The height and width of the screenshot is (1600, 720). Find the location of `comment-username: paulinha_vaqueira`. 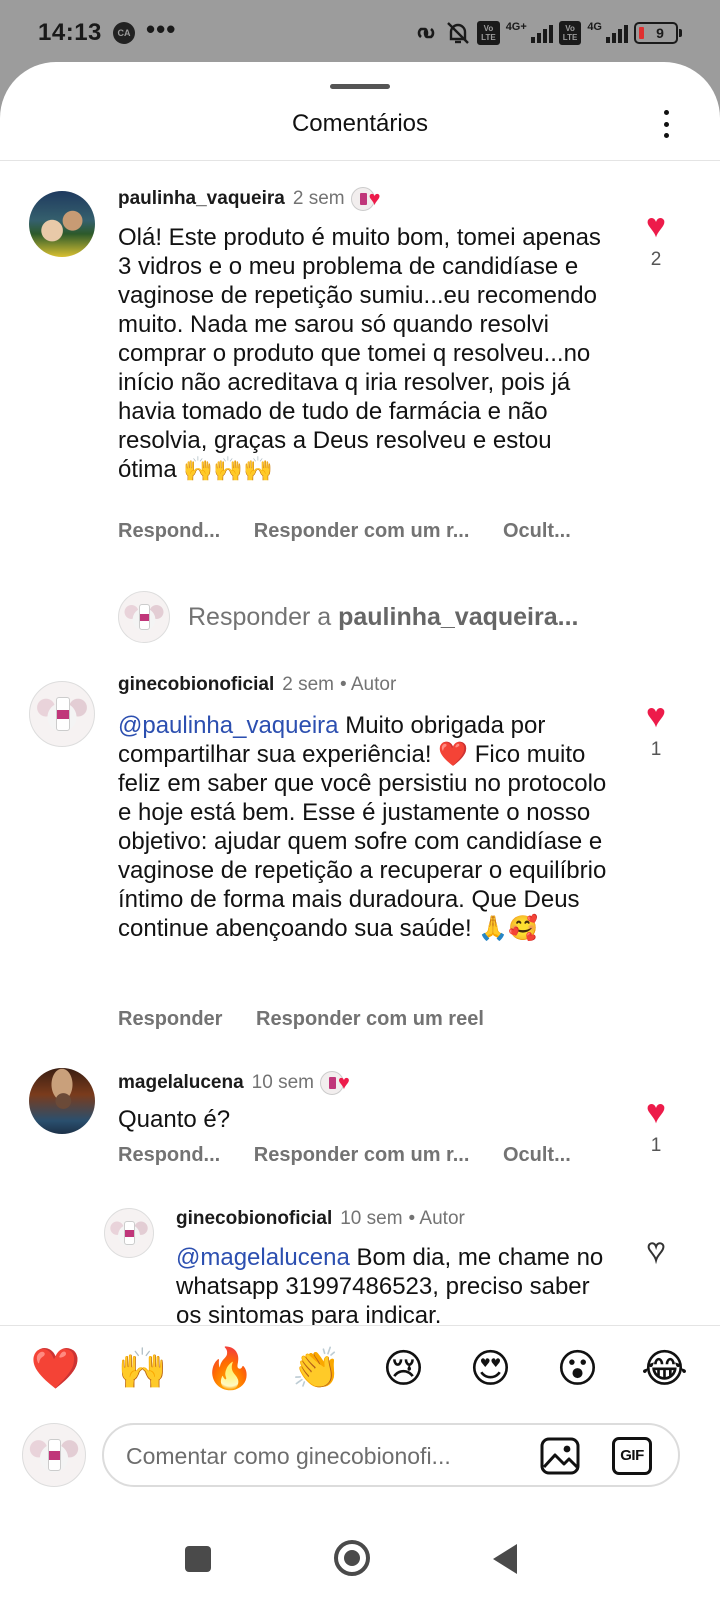

comment-username: paulinha_vaqueira is located at coordinates (201, 199).